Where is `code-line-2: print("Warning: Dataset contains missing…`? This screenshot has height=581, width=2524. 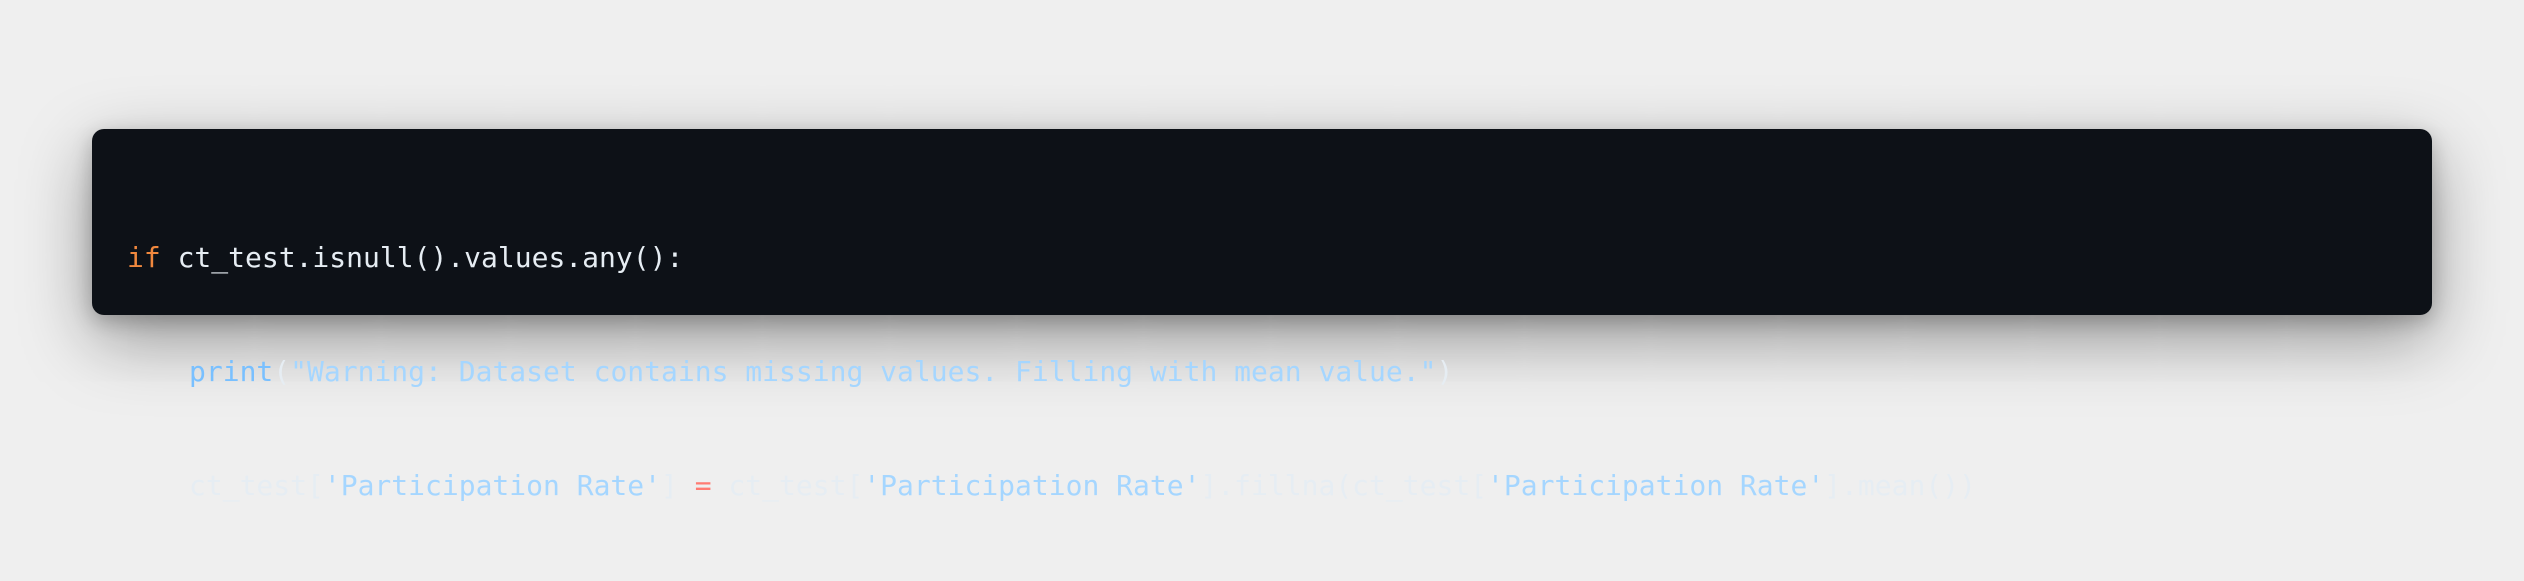
code-line-2: print("Warning: Dataset contains missing… is located at coordinates (1262, 372).